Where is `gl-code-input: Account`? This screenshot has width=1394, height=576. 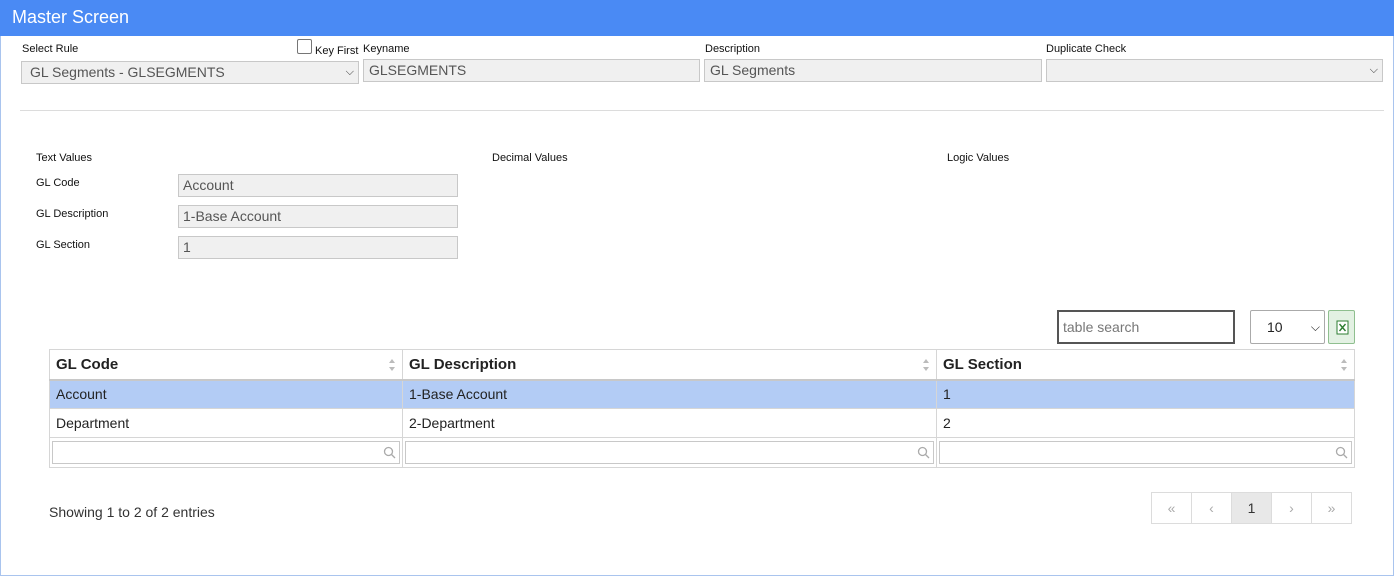
gl-code-input: Account is located at coordinates (318, 185).